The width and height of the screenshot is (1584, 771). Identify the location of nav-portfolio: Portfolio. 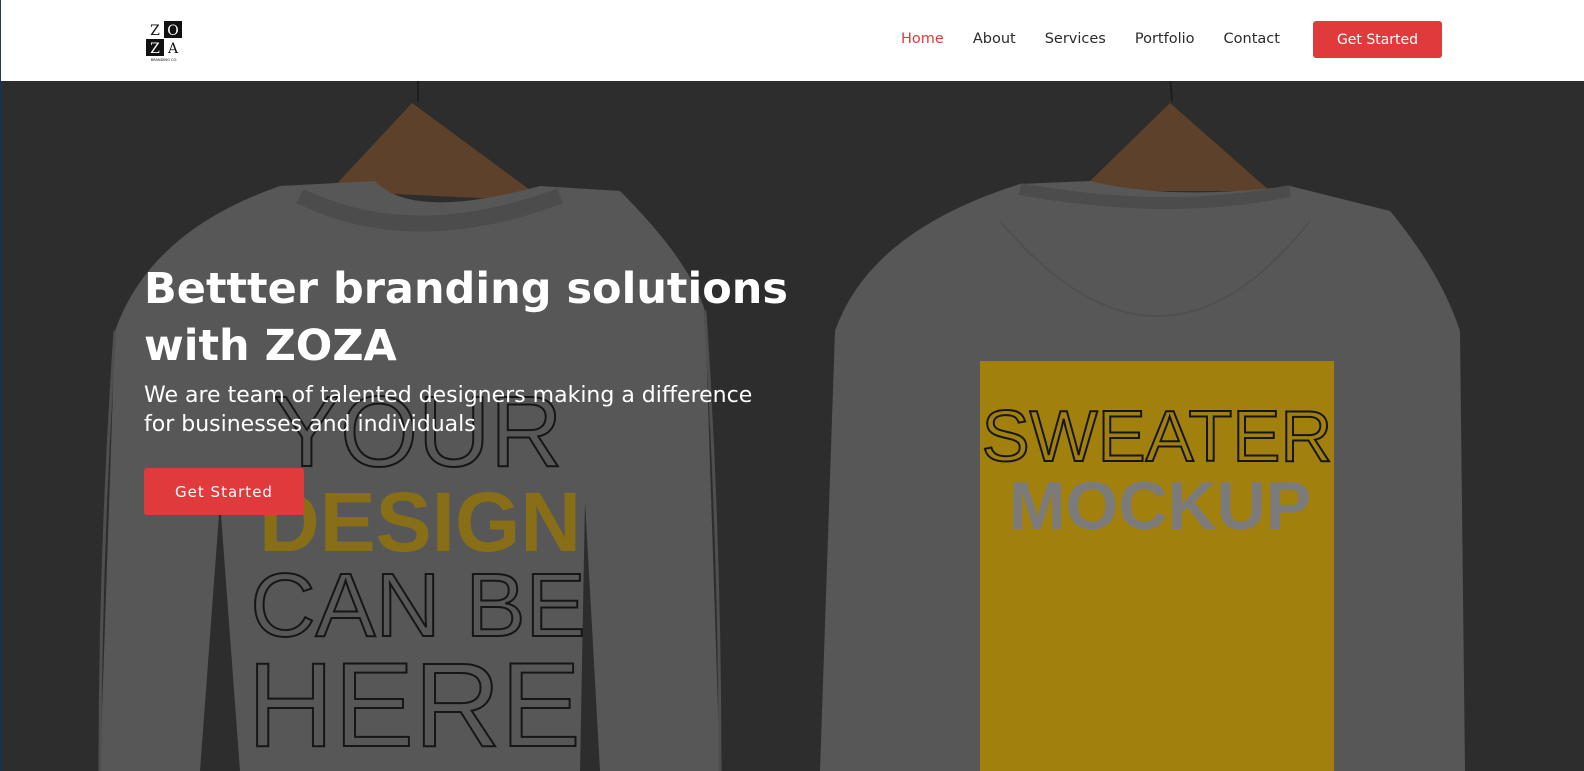
(1165, 39).